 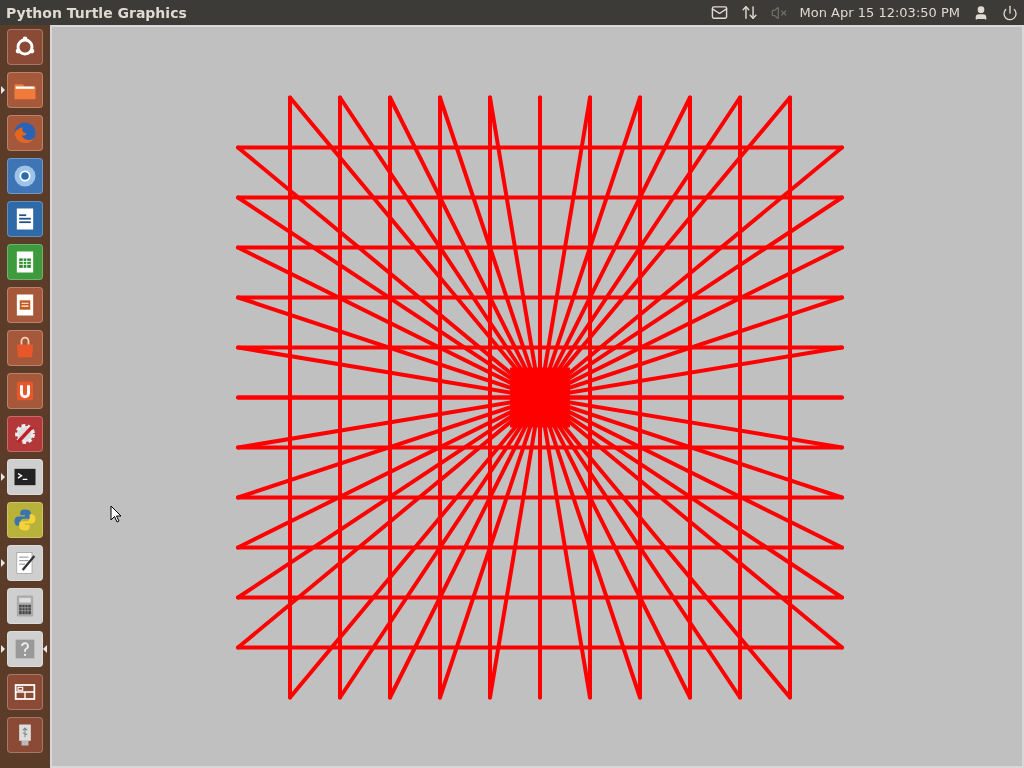 What do you see at coordinates (719, 12) in the screenshot?
I see `mail-icon` at bounding box center [719, 12].